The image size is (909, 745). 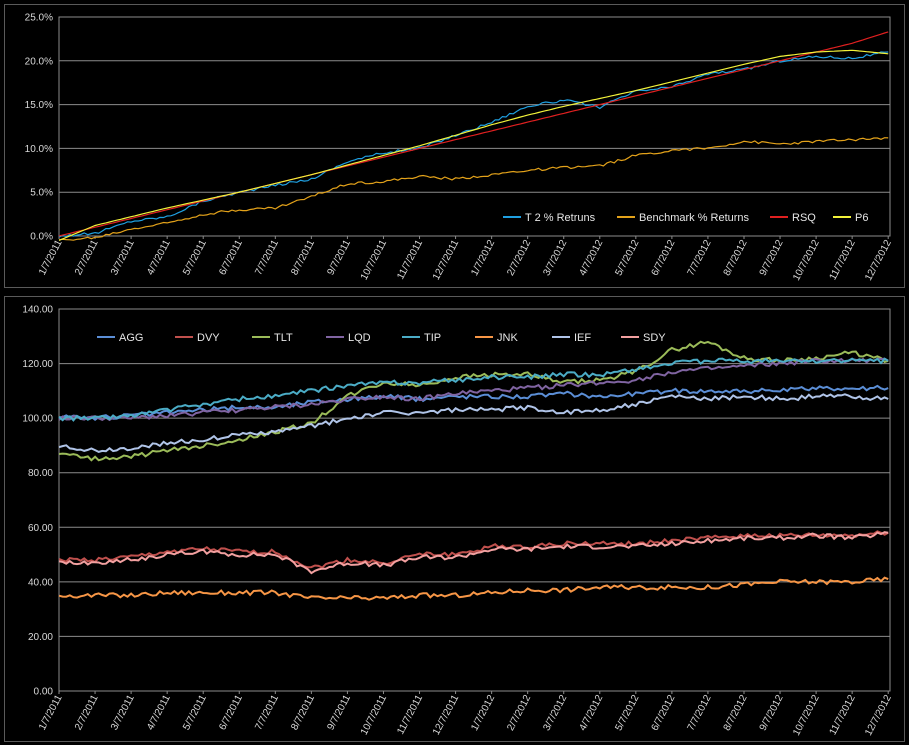 What do you see at coordinates (843, 715) in the screenshot?
I see `x-tick-label: 11/7/2012` at bounding box center [843, 715].